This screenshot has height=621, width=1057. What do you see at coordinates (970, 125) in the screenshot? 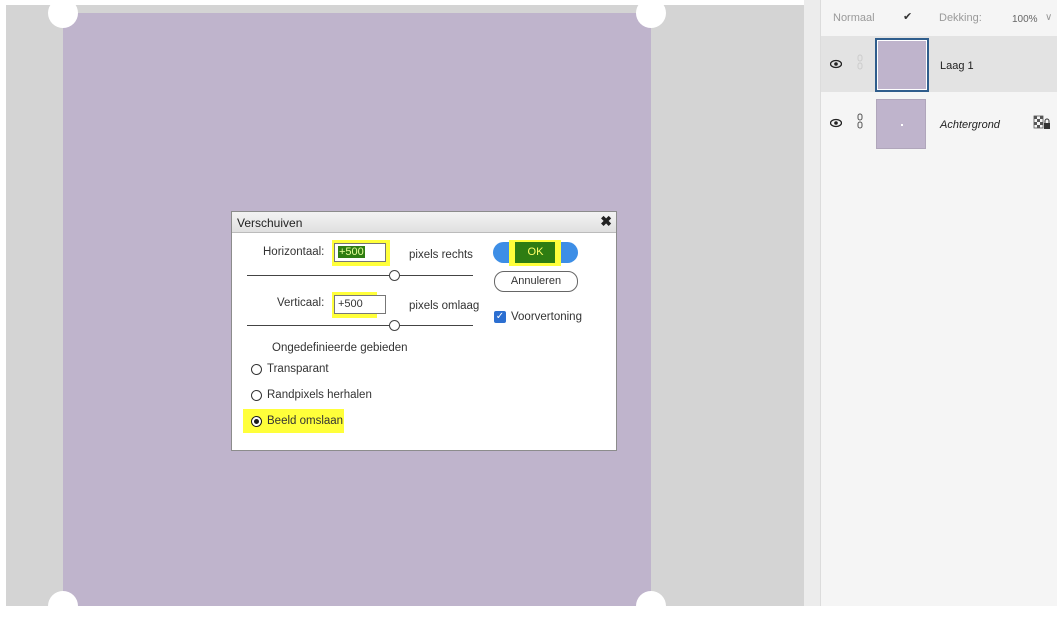
I see `layer-name: Achtergrond` at bounding box center [970, 125].